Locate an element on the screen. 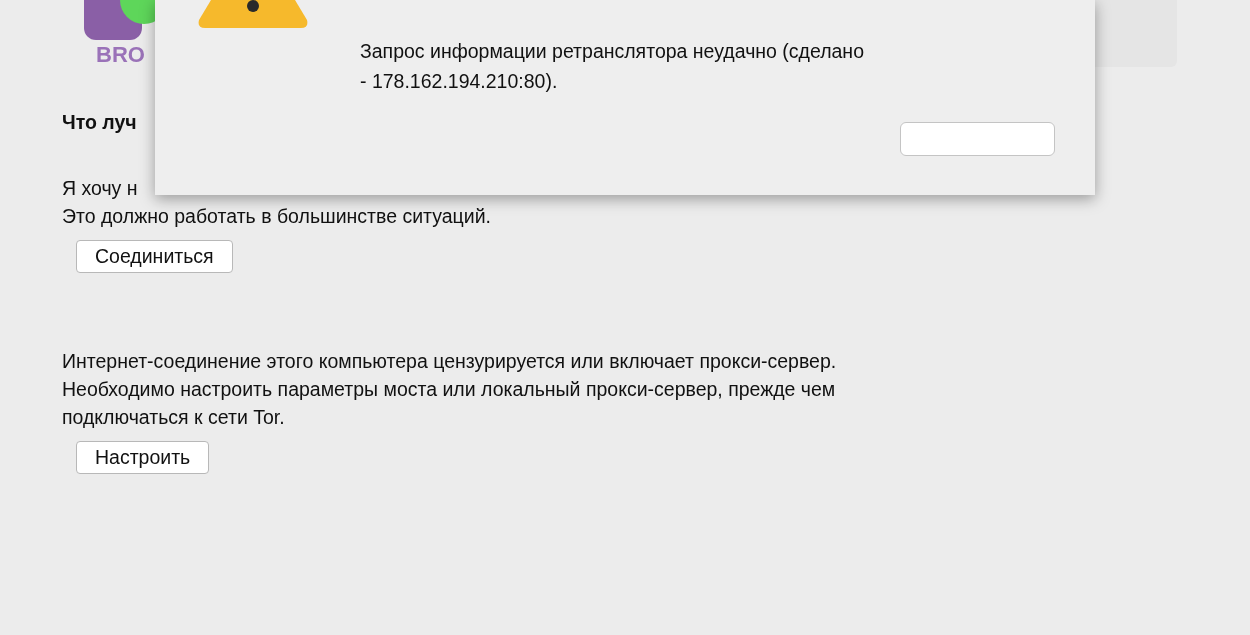  logo-text: BRO is located at coordinates (121, 55).